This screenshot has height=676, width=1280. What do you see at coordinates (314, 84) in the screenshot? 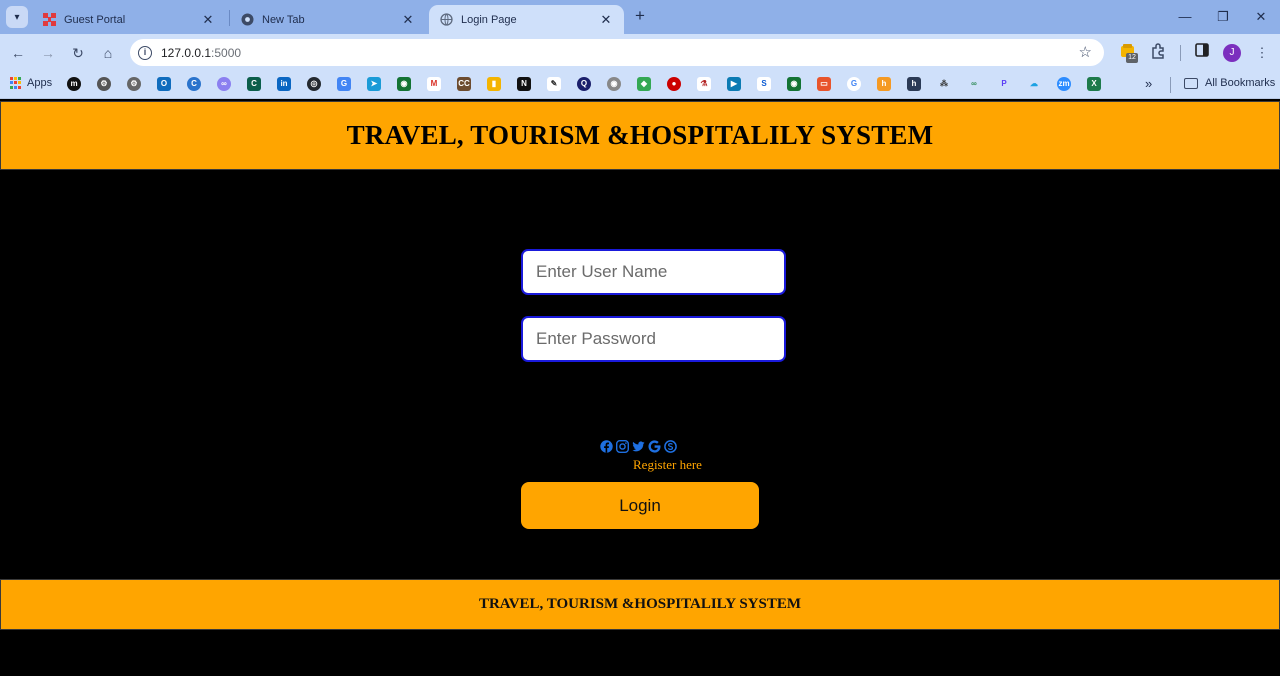
I see `github-icon: ◎` at bounding box center [314, 84].